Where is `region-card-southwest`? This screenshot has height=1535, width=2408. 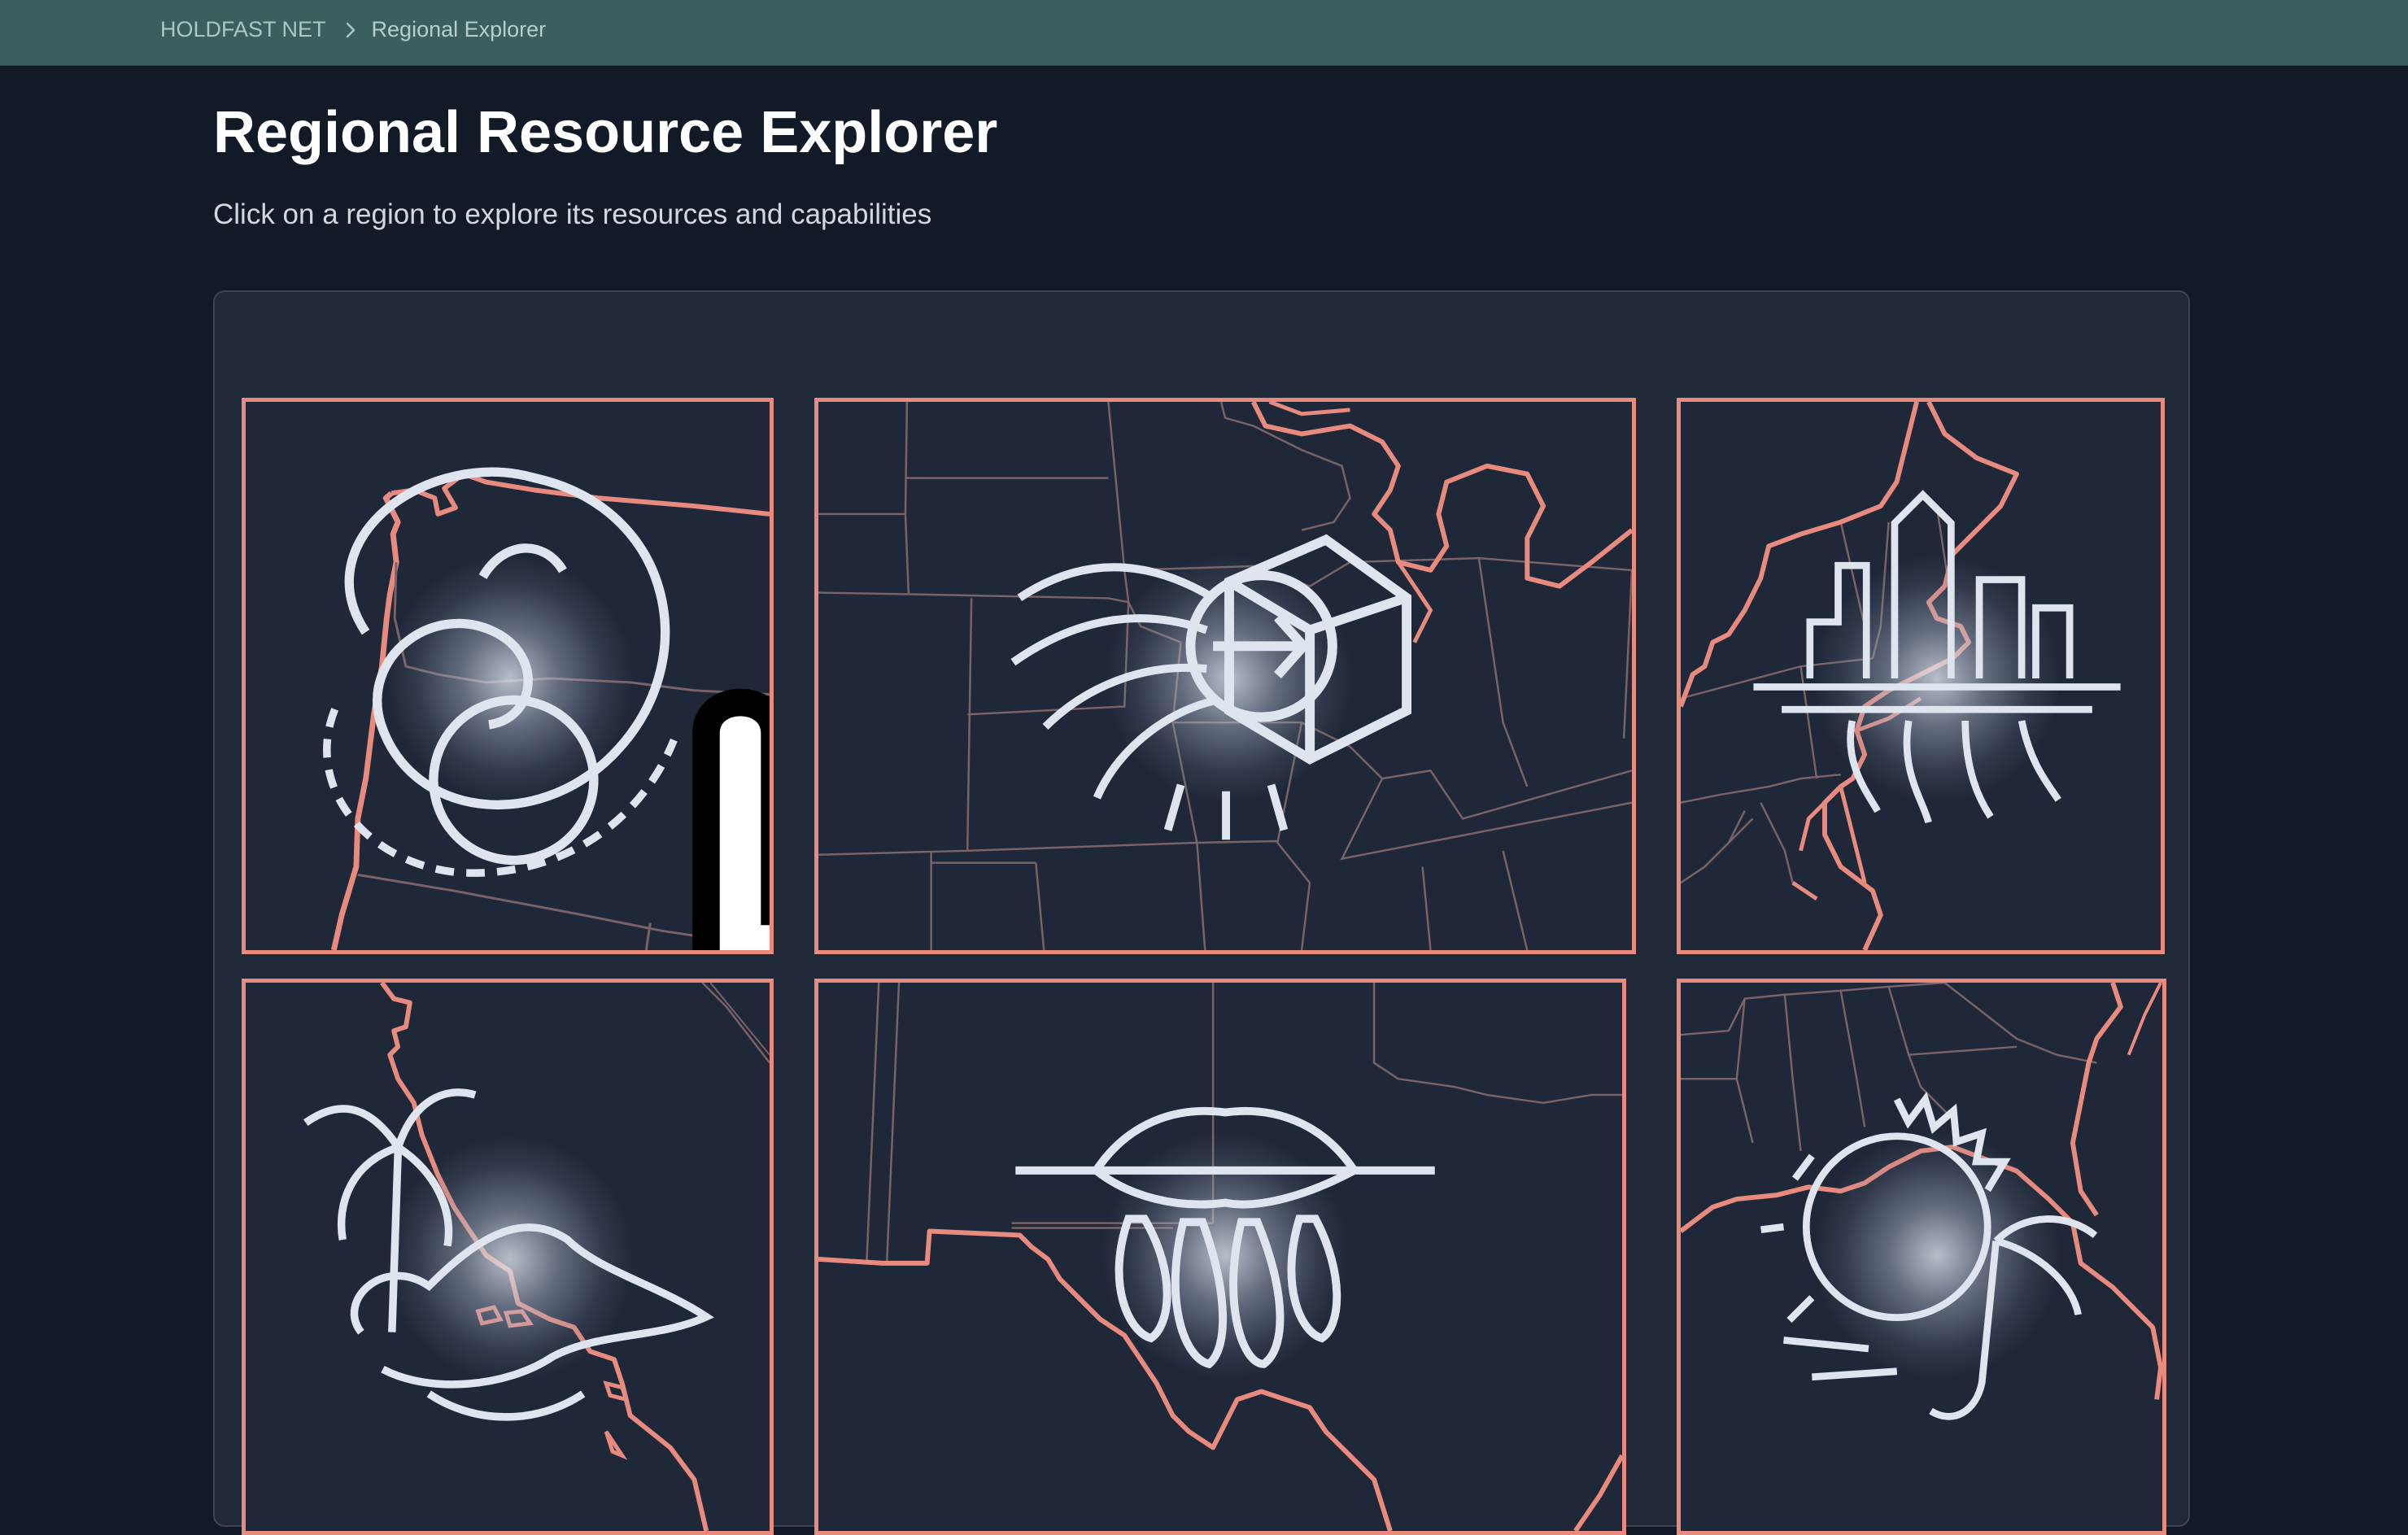
region-card-southwest is located at coordinates (1220, 1257).